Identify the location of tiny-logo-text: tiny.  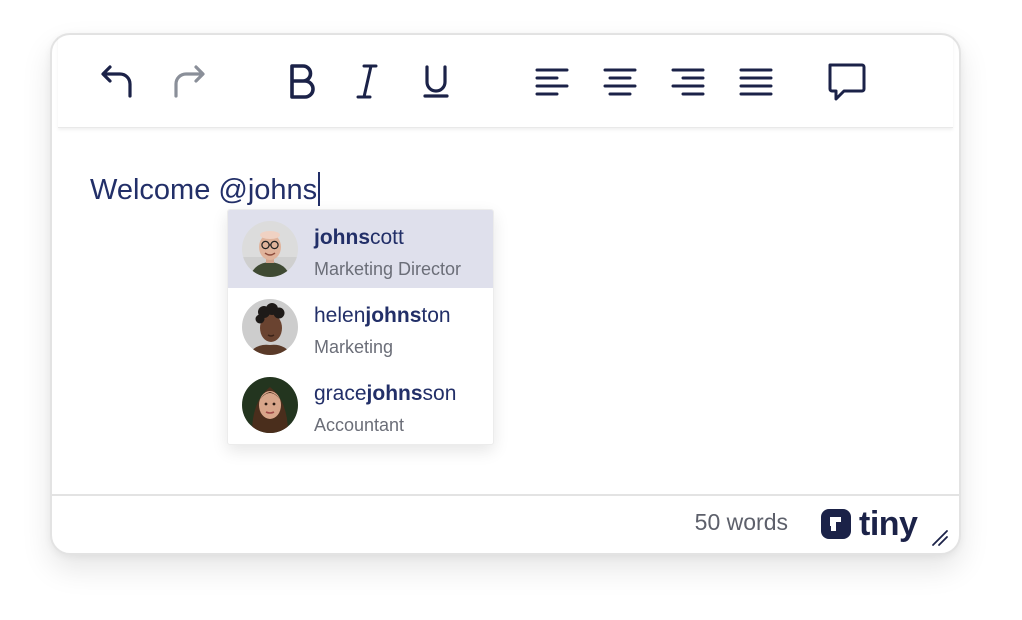
(888, 524).